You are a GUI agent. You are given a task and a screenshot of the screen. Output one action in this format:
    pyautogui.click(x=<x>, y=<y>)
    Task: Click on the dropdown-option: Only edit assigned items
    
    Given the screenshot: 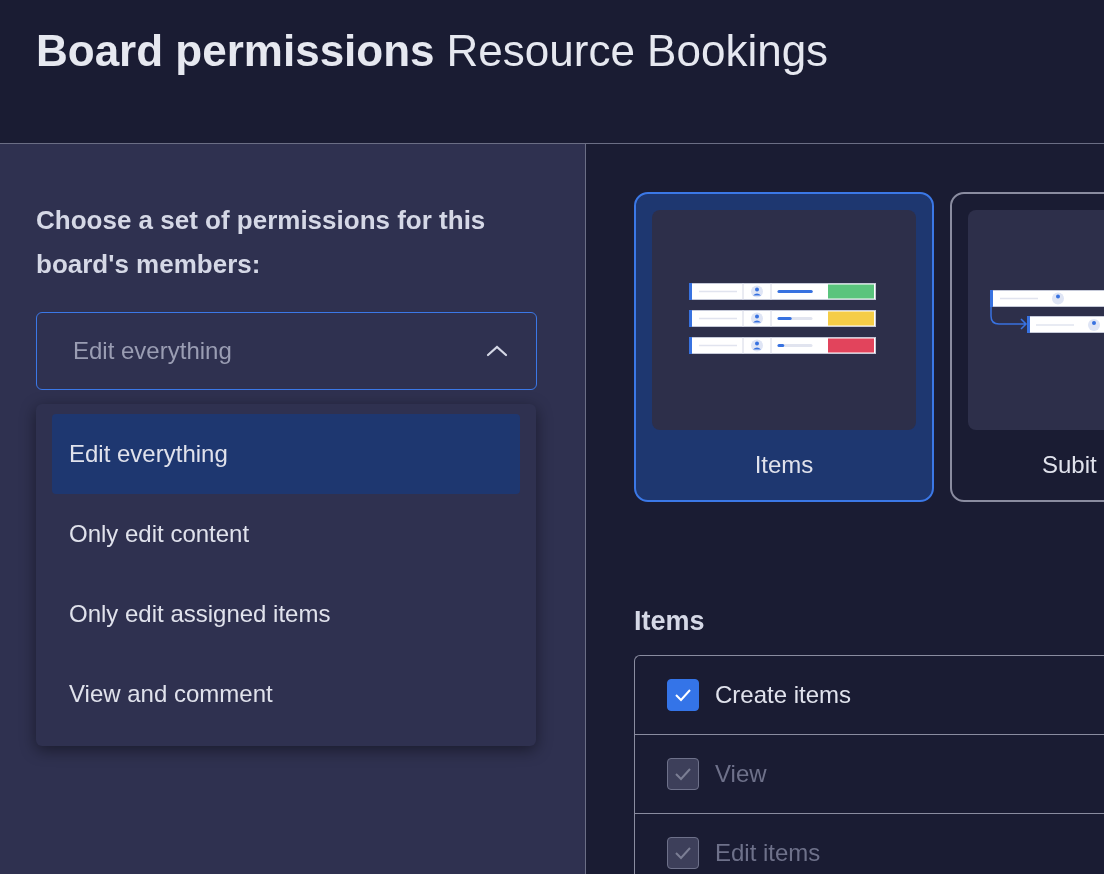 What is the action you would take?
    pyautogui.click(x=286, y=614)
    